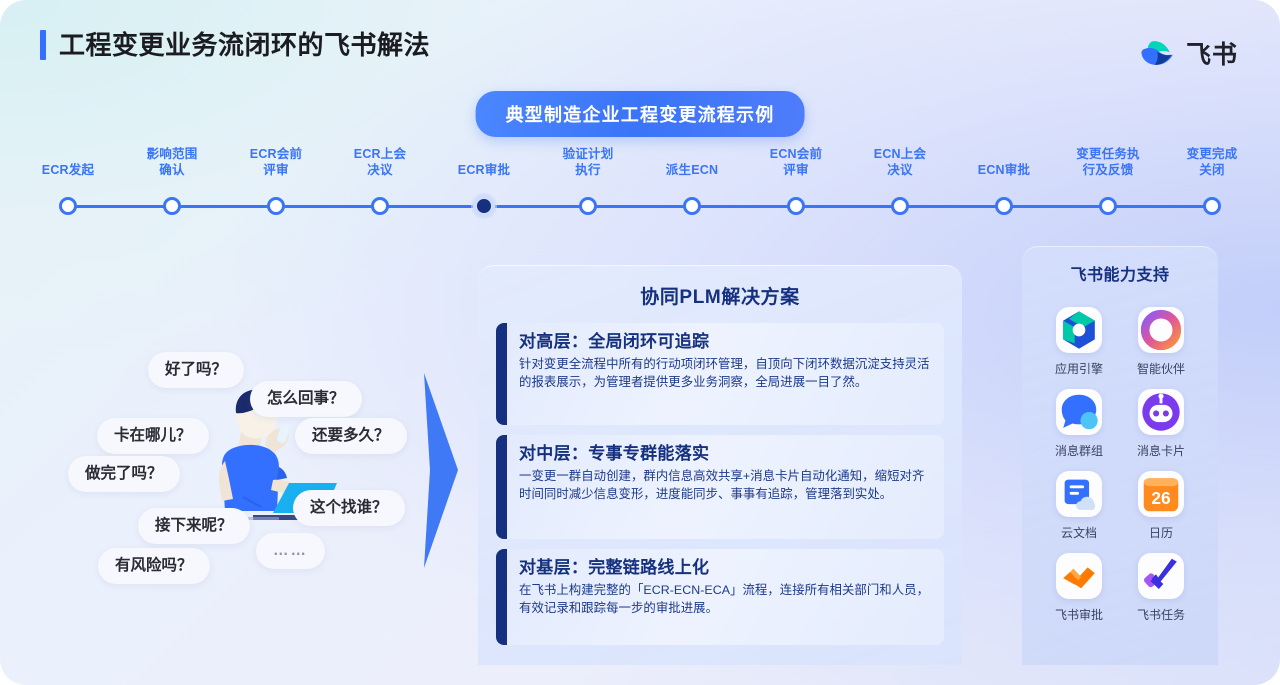 The height and width of the screenshot is (685, 1280). I want to click on capability-item: 消息群组, so click(1079, 424).